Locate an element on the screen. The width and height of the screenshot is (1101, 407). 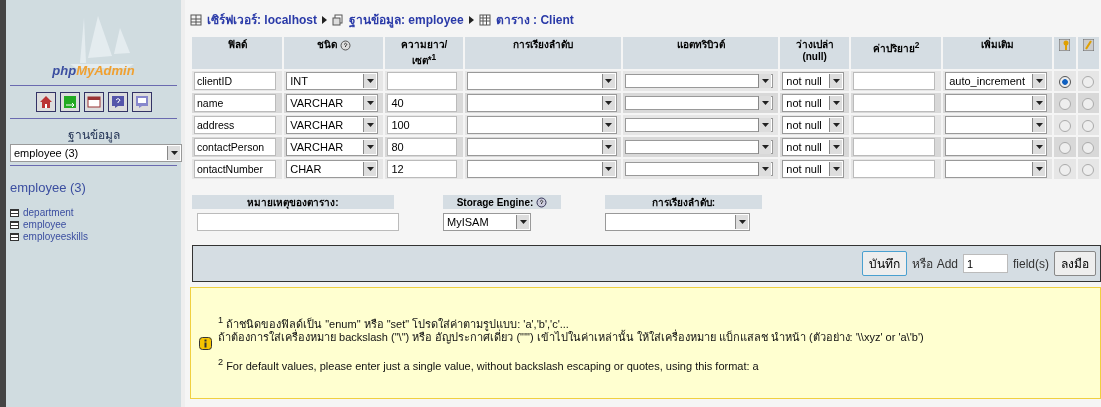
logo-text: phpMyAdmin is located at coordinates (93, 72).